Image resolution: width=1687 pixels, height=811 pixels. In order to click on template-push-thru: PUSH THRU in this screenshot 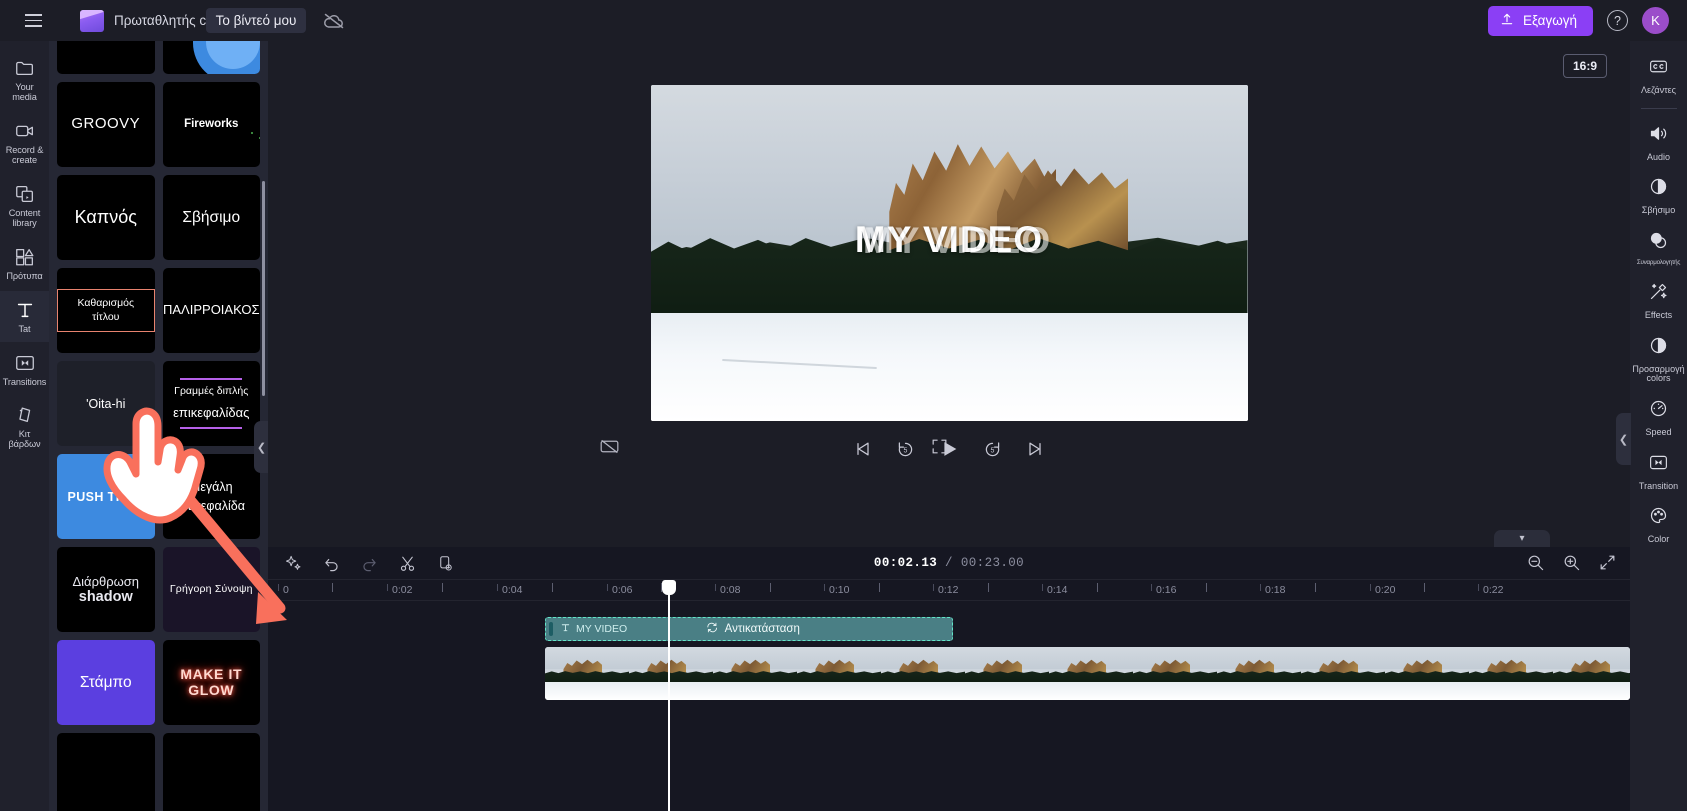, I will do `click(106, 496)`.